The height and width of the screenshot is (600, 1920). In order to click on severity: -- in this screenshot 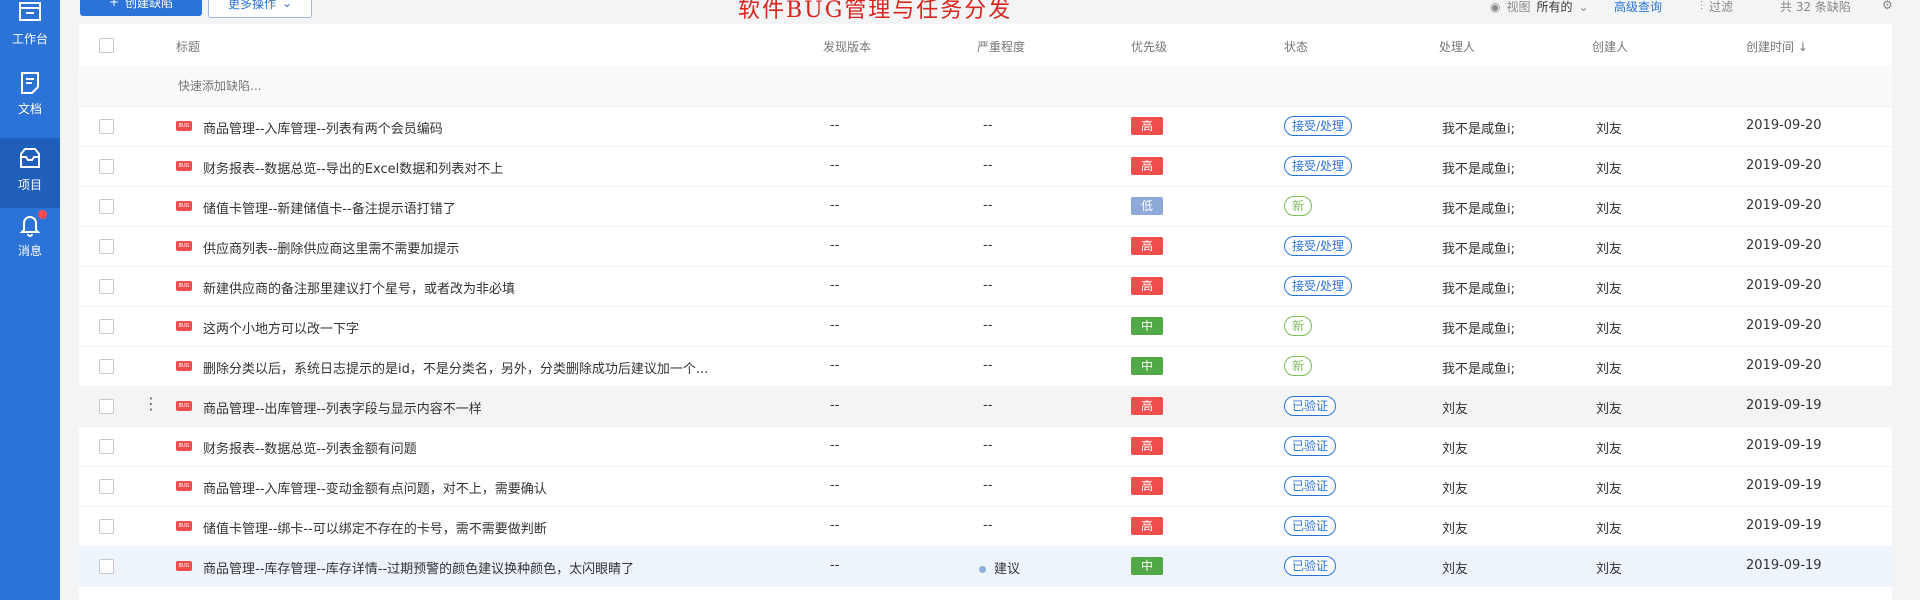, I will do `click(988, 325)`.